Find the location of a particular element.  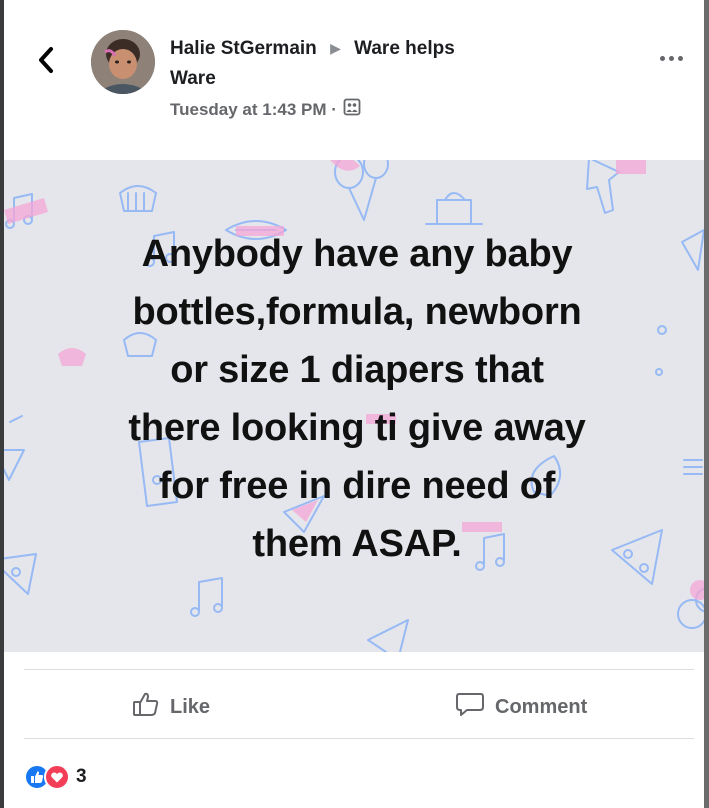

like-button: Like is located at coordinates (171, 707).